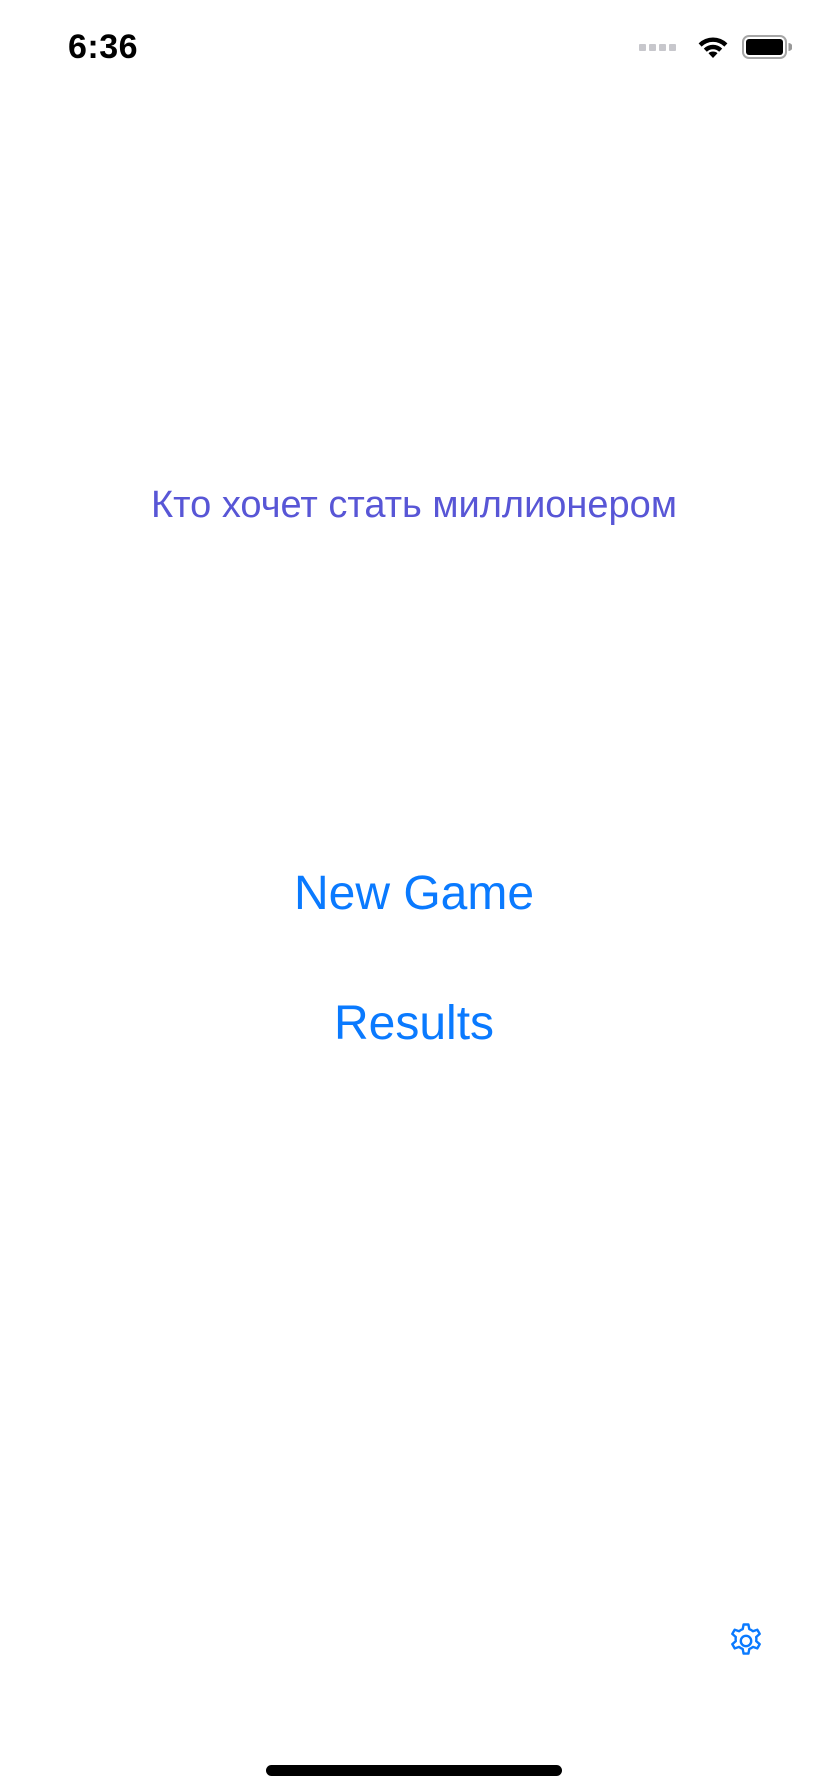  Describe the element at coordinates (657, 47) in the screenshot. I see `cellular-signal-icon` at that location.